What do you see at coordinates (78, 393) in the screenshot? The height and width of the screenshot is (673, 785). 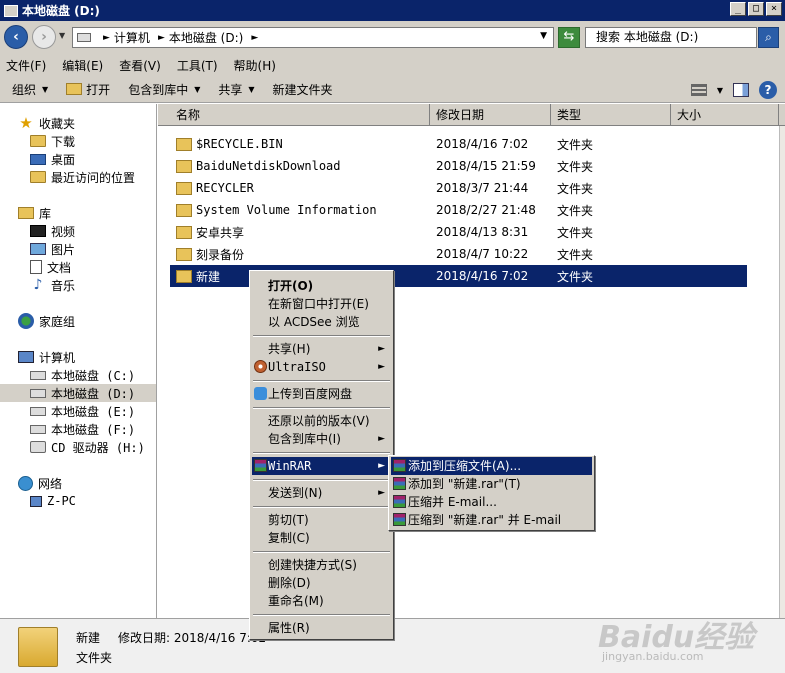 I see `nav-drive-d: 本地磁盘 (D:)` at bounding box center [78, 393].